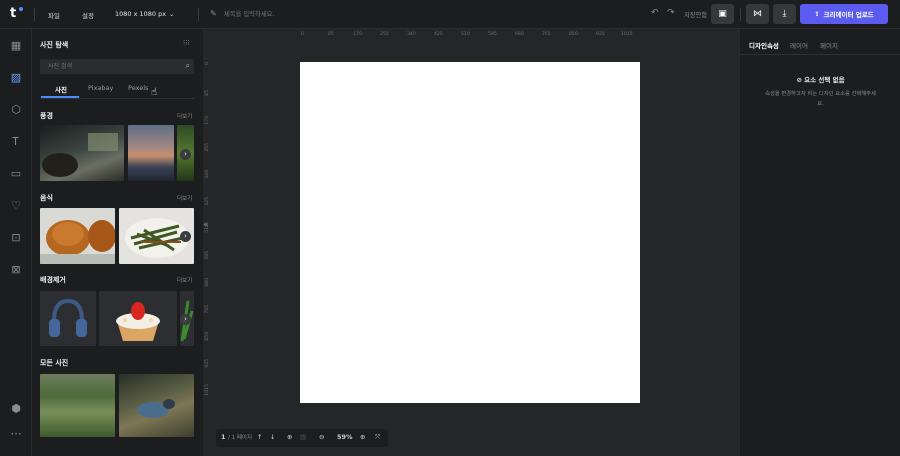 This screenshot has height=456, width=900. I want to click on download-button: ⤓, so click(784, 14).